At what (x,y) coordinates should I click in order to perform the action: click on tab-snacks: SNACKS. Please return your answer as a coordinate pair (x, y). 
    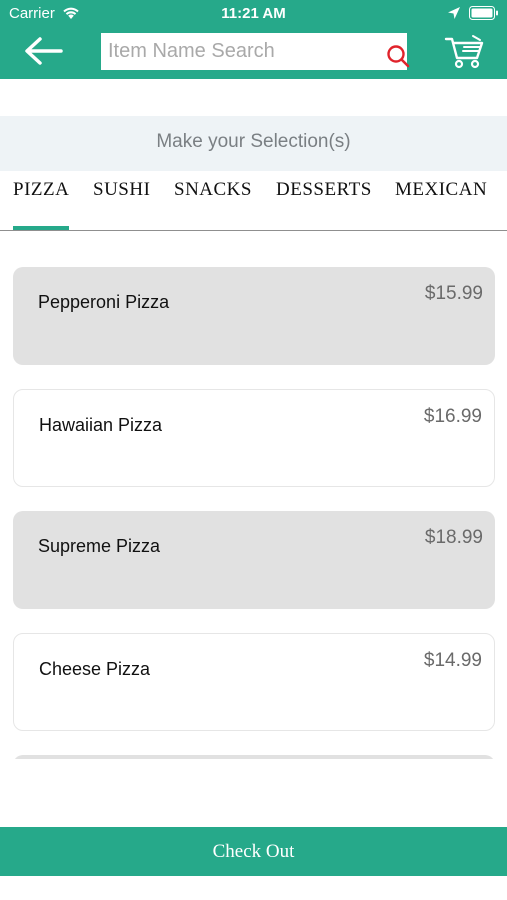
    Looking at the image, I should click on (213, 190).